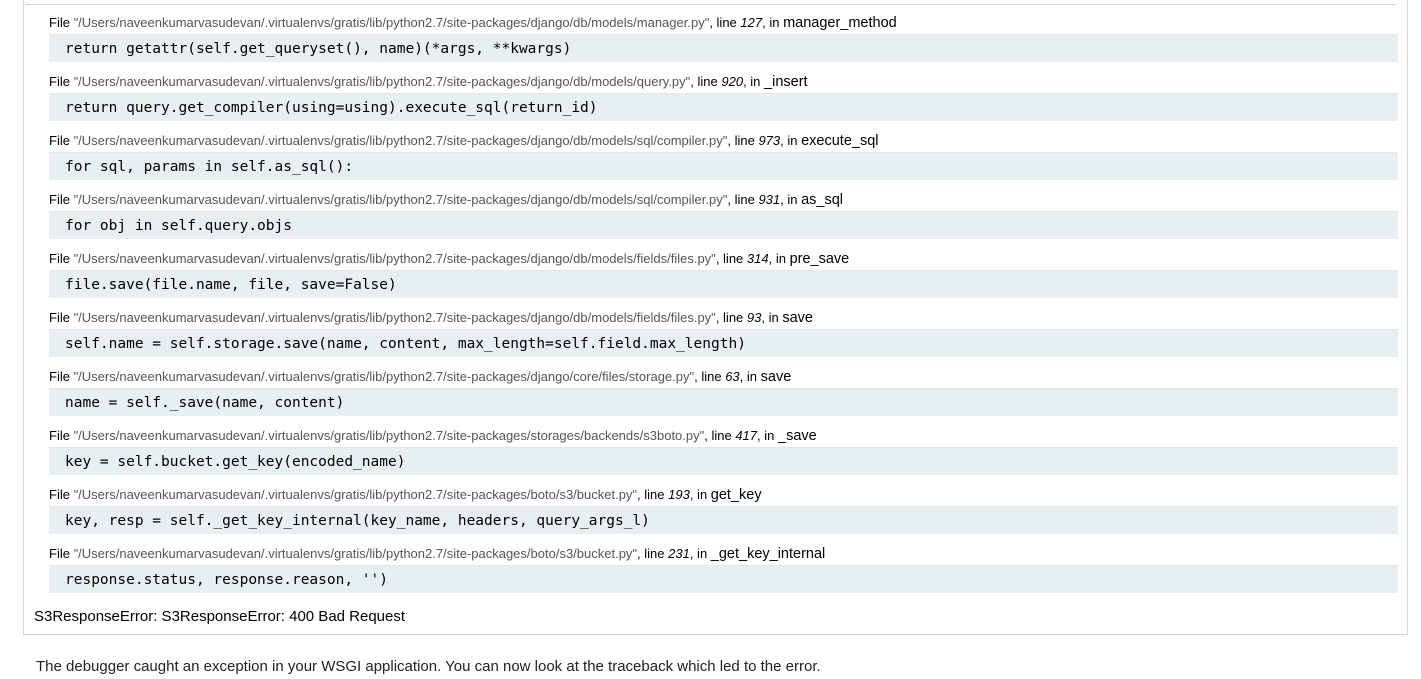 This screenshot has height=679, width=1421. Describe the element at coordinates (746, 435) in the screenshot. I see `frame-line-number: 417` at that location.